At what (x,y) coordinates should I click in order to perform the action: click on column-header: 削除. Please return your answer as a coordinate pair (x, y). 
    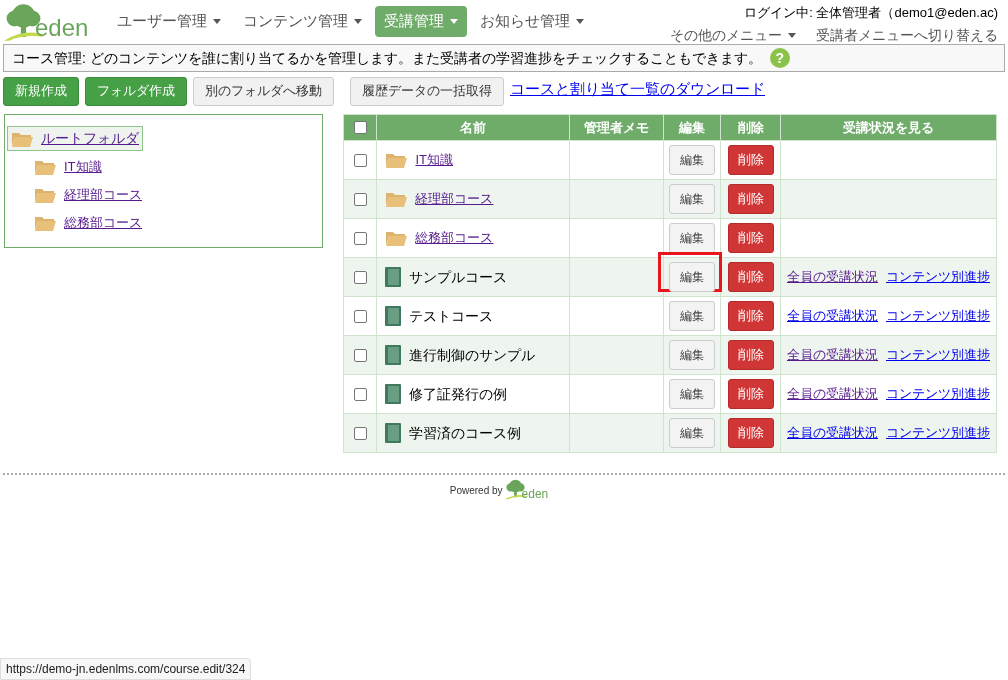
    Looking at the image, I should click on (750, 127).